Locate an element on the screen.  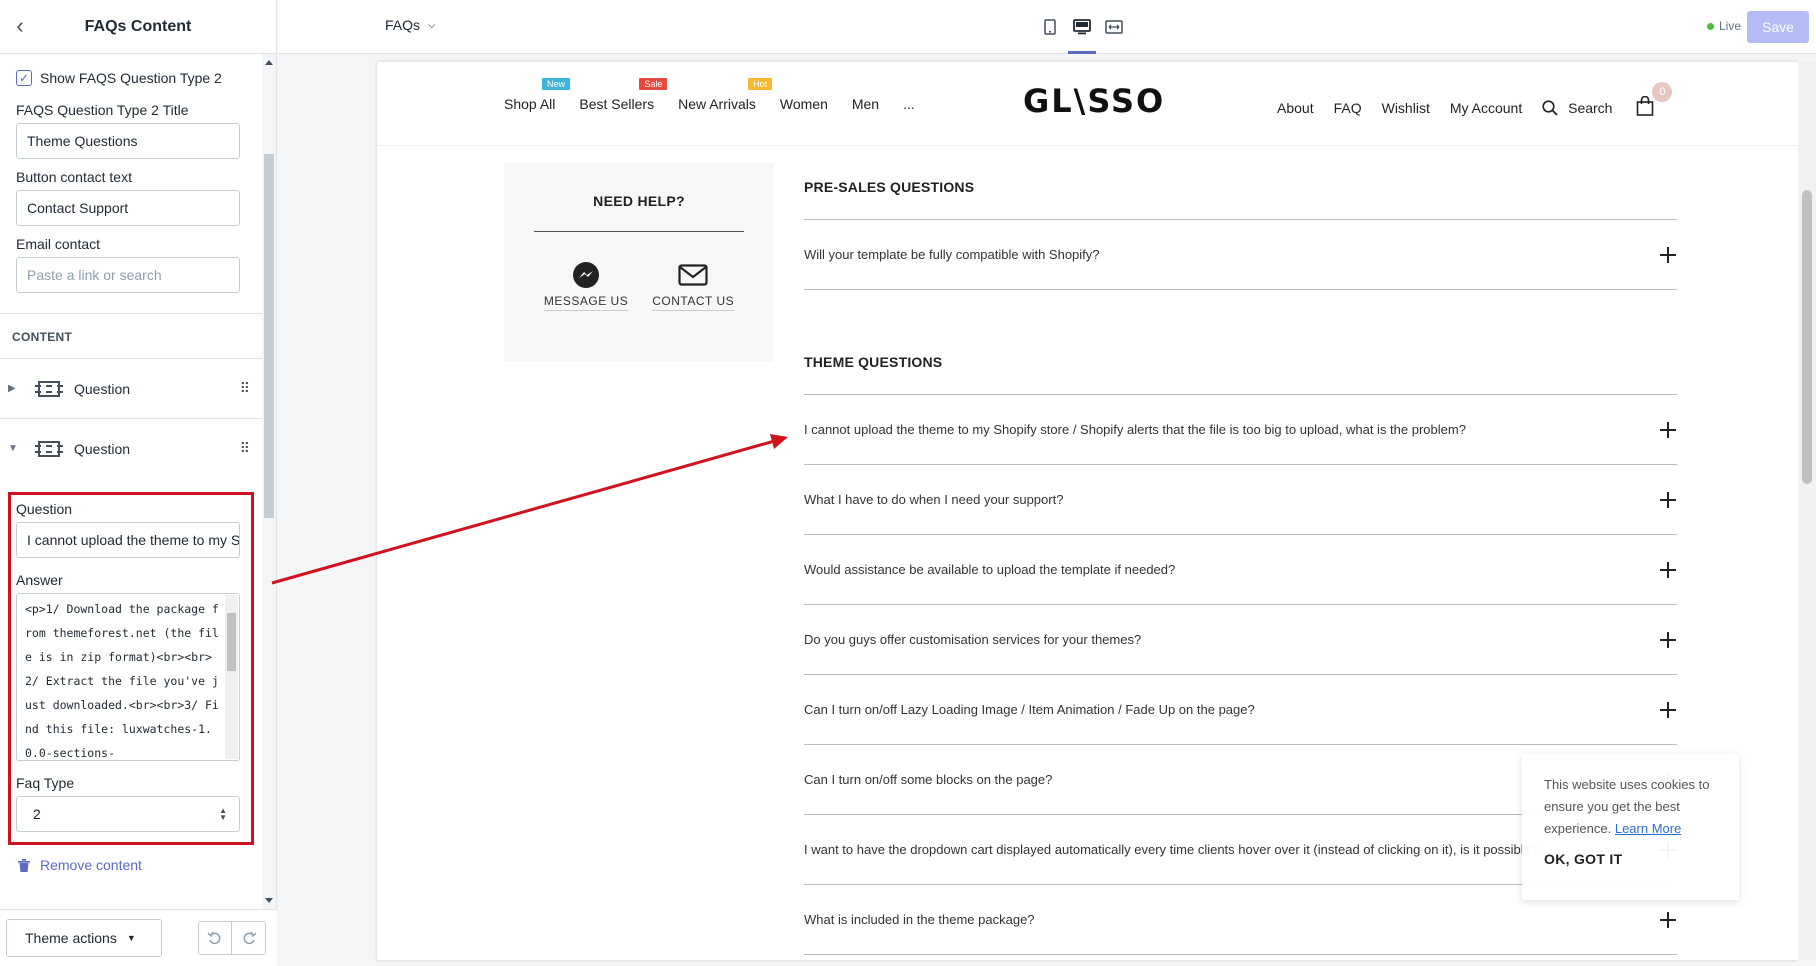
button-contact-input: Contact Support is located at coordinates (128, 208).